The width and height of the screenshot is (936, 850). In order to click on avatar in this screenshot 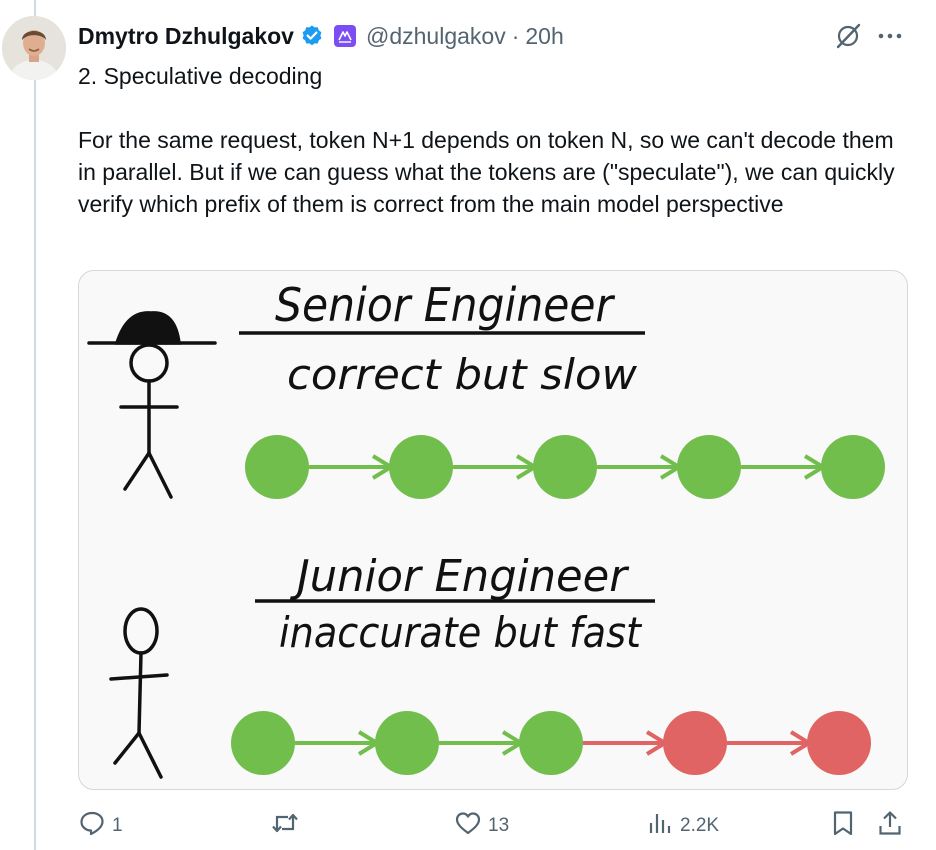, I will do `click(34, 48)`.